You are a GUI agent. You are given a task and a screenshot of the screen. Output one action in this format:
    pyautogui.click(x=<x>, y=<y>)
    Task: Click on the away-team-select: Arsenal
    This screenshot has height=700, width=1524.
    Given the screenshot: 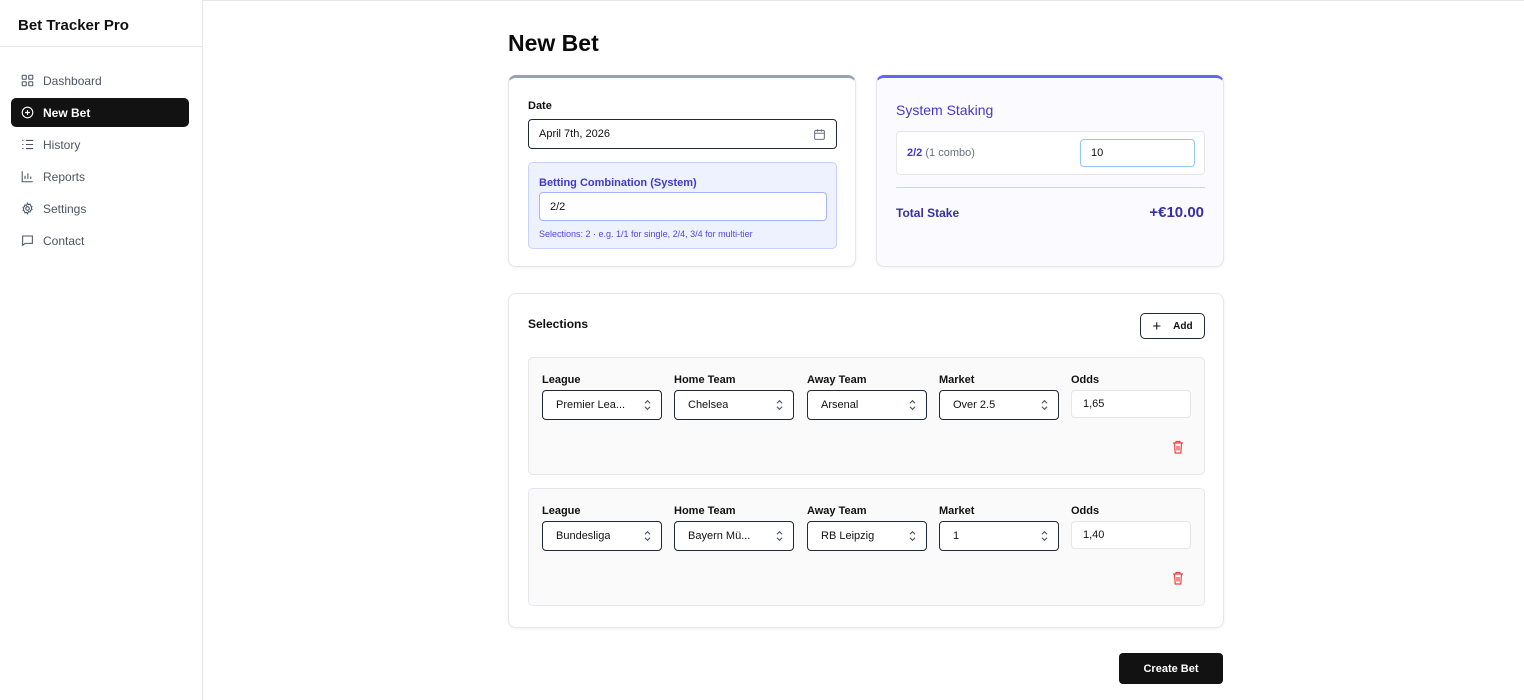 What is the action you would take?
    pyautogui.click(x=867, y=405)
    